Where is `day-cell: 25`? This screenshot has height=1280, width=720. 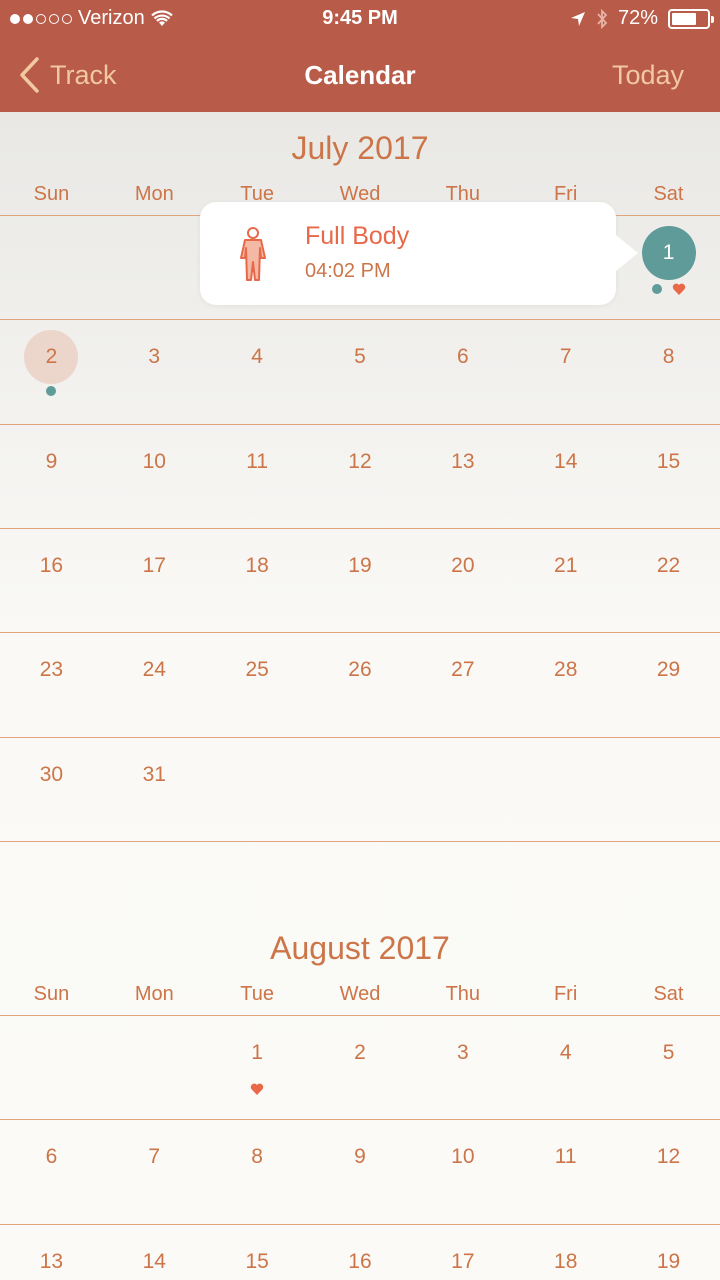 day-cell: 25 is located at coordinates (257, 685).